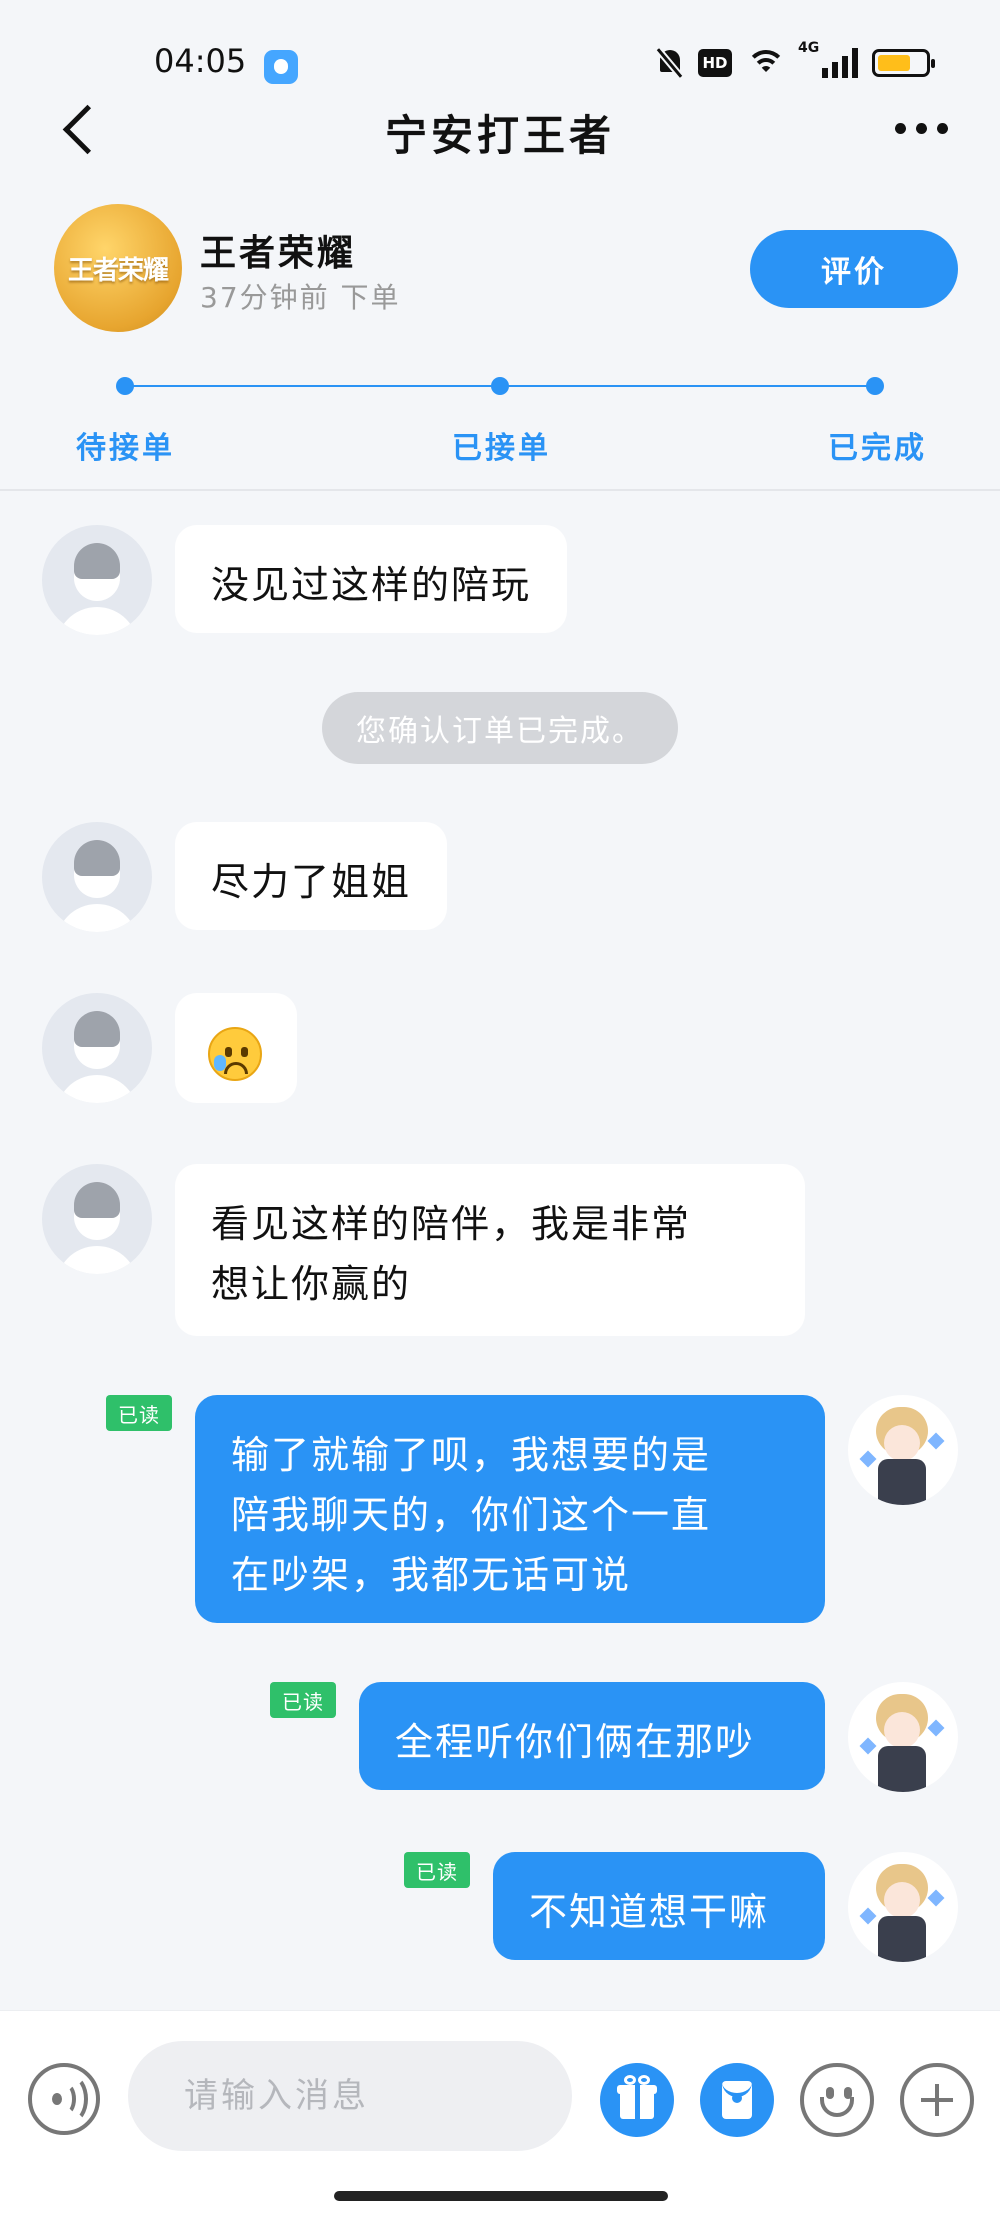 This screenshot has width=1000, height=2222. I want to click on hd-icon: HD, so click(715, 63).